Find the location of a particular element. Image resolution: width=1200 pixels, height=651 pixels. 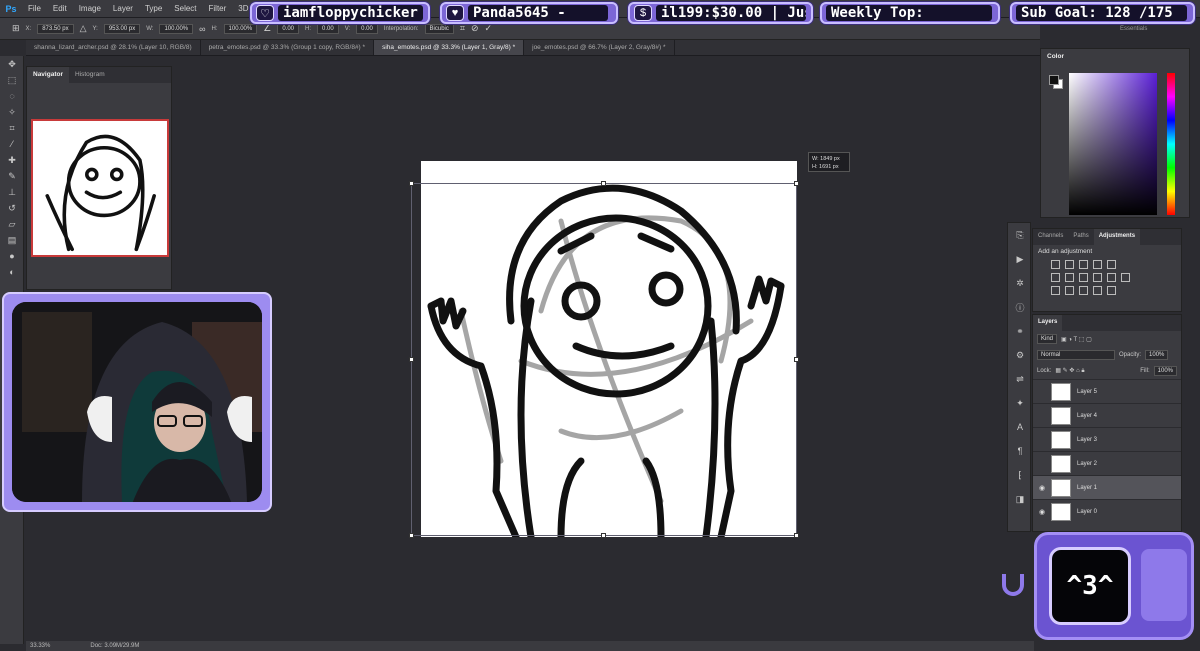

commit-transform-icon: ✓ is located at coordinates (489, 28).